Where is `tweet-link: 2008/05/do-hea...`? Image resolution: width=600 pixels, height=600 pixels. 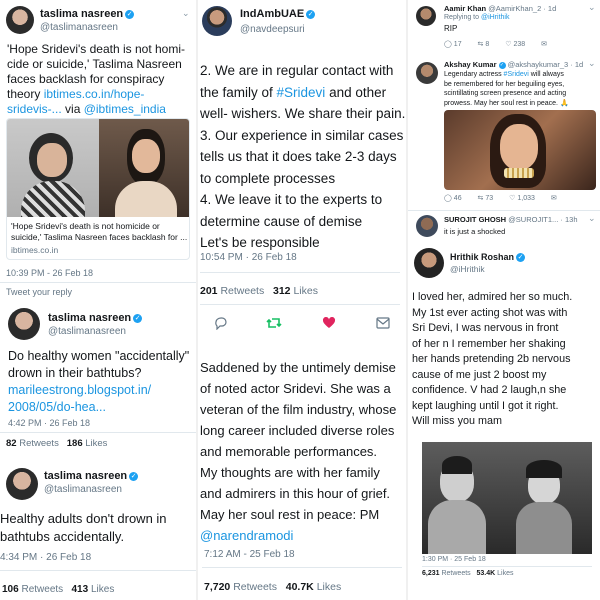 tweet-link: 2008/05/do-hea... is located at coordinates (102, 407).